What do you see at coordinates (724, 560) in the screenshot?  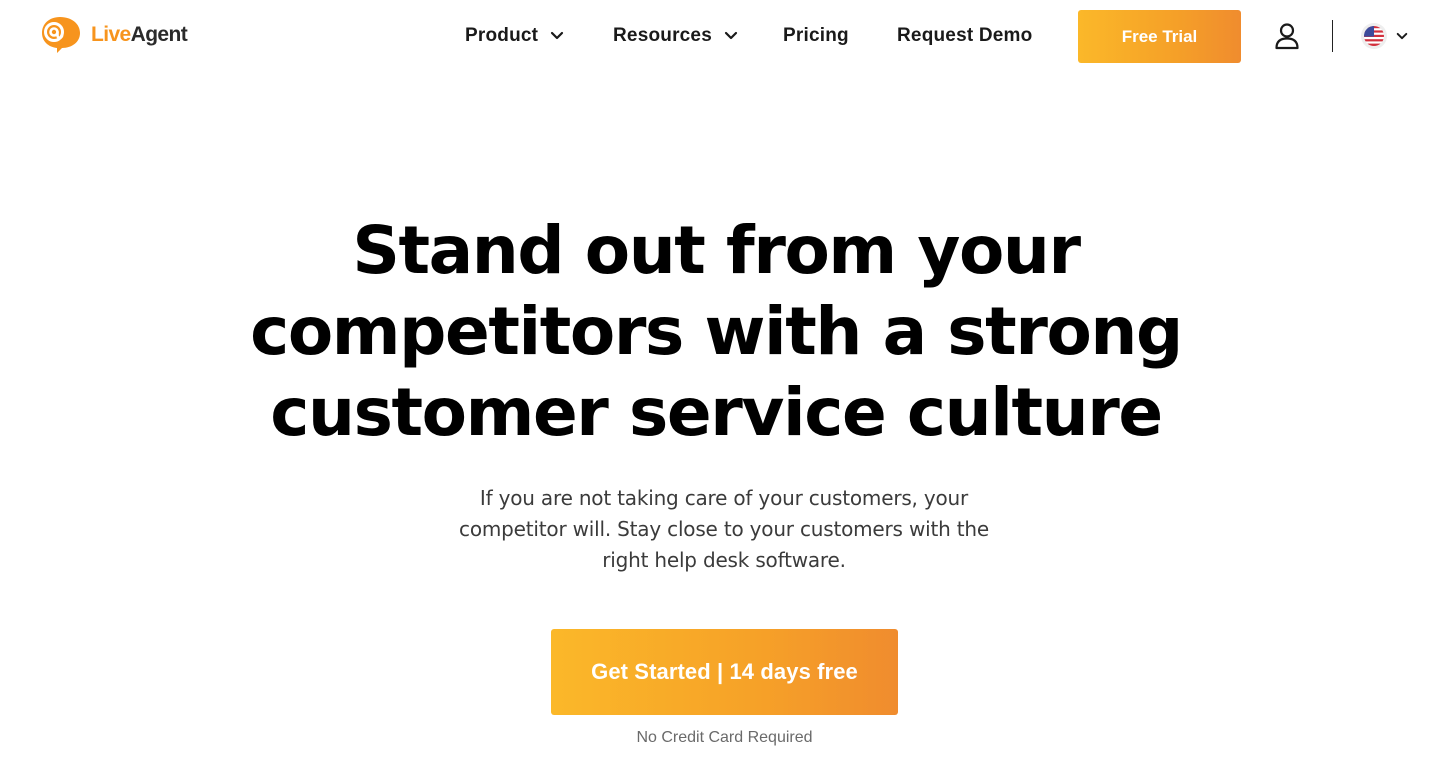 I see `hero-subtitle-line: right help desk software.` at bounding box center [724, 560].